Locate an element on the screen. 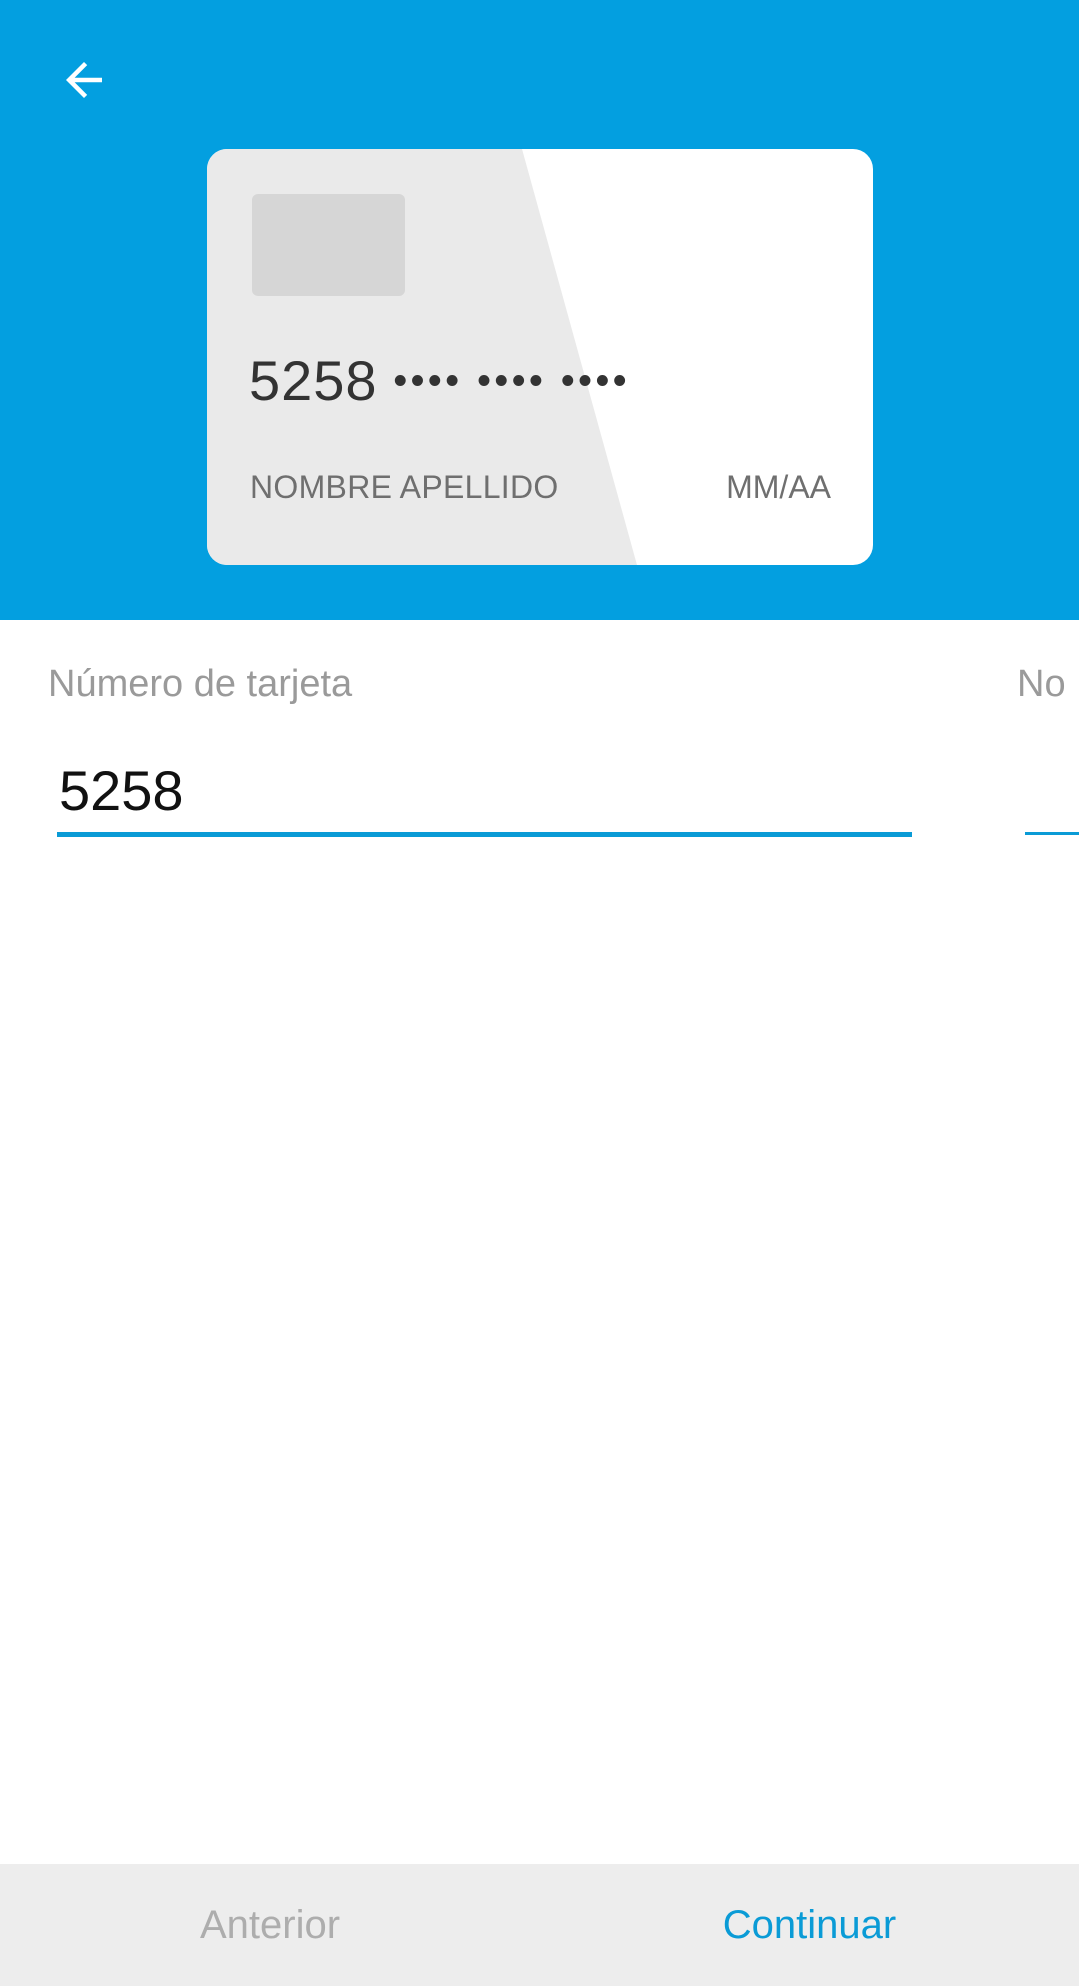 Image resolution: width=1079 pixels, height=1986 pixels. card-number-display: 5258 •••• •••• •••• is located at coordinates (439, 381).